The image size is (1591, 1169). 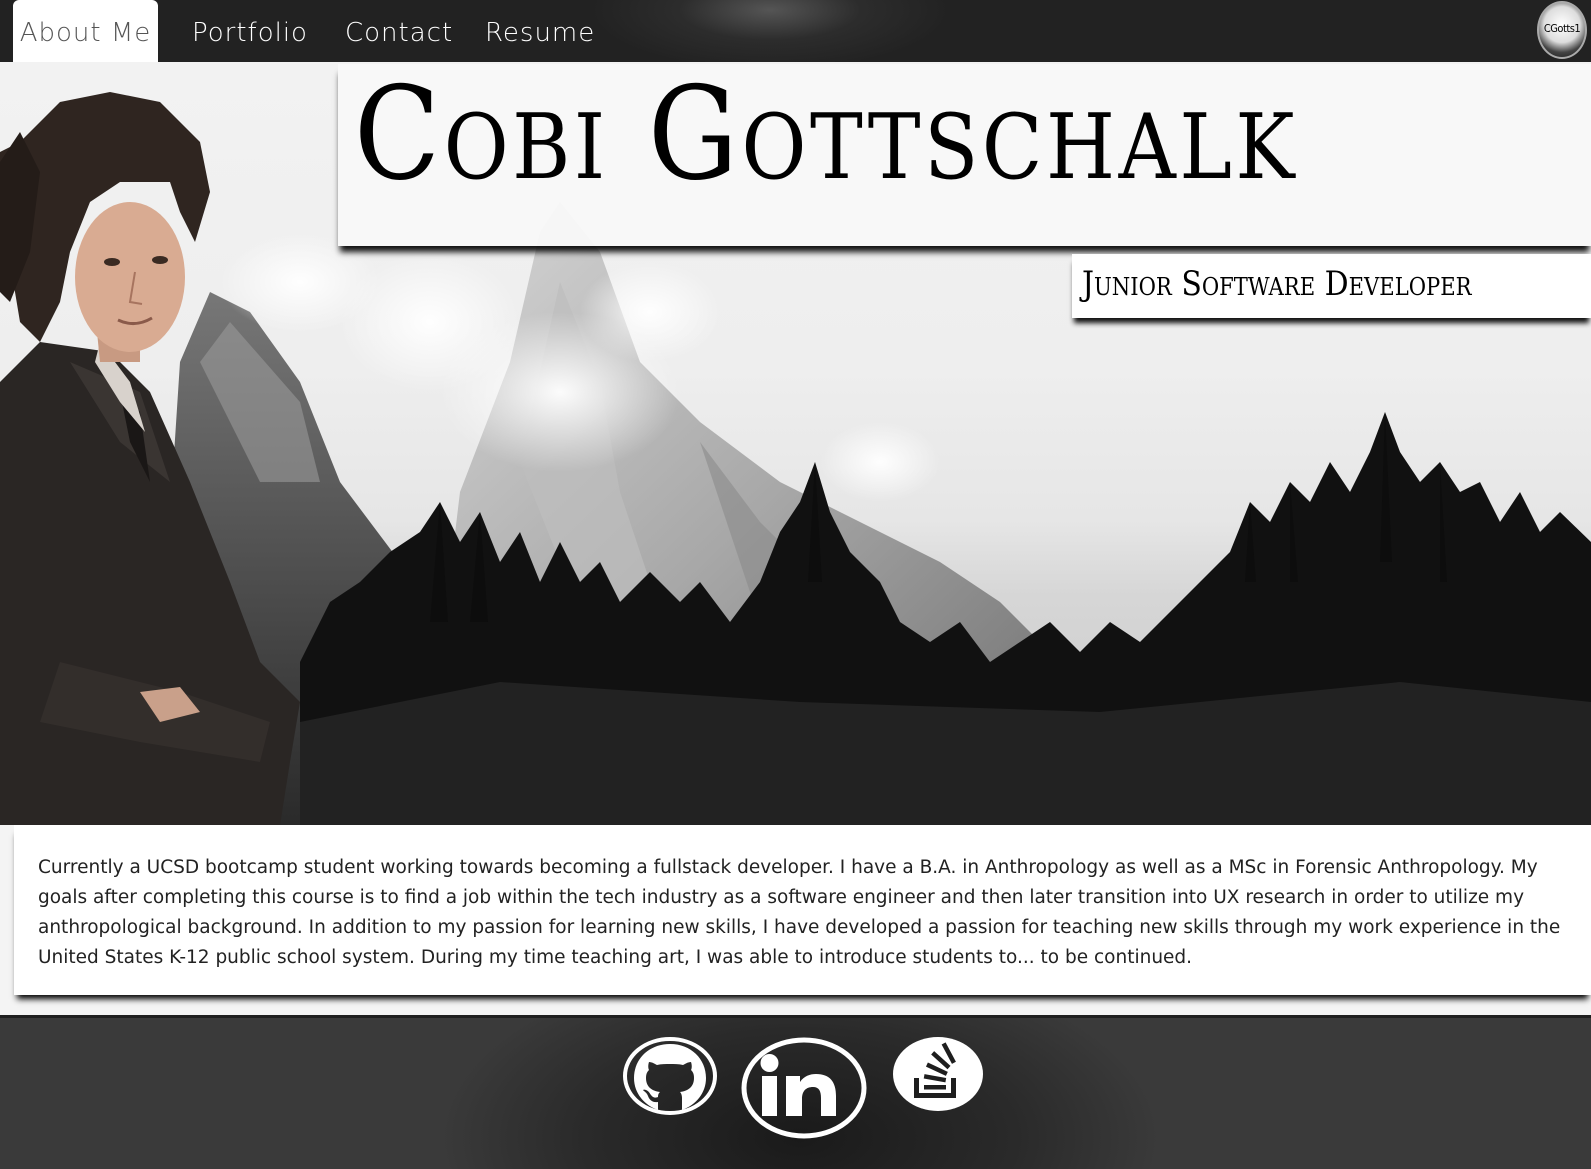 What do you see at coordinates (249, 31) in the screenshot?
I see `tab-portfolio: Portfolio` at bounding box center [249, 31].